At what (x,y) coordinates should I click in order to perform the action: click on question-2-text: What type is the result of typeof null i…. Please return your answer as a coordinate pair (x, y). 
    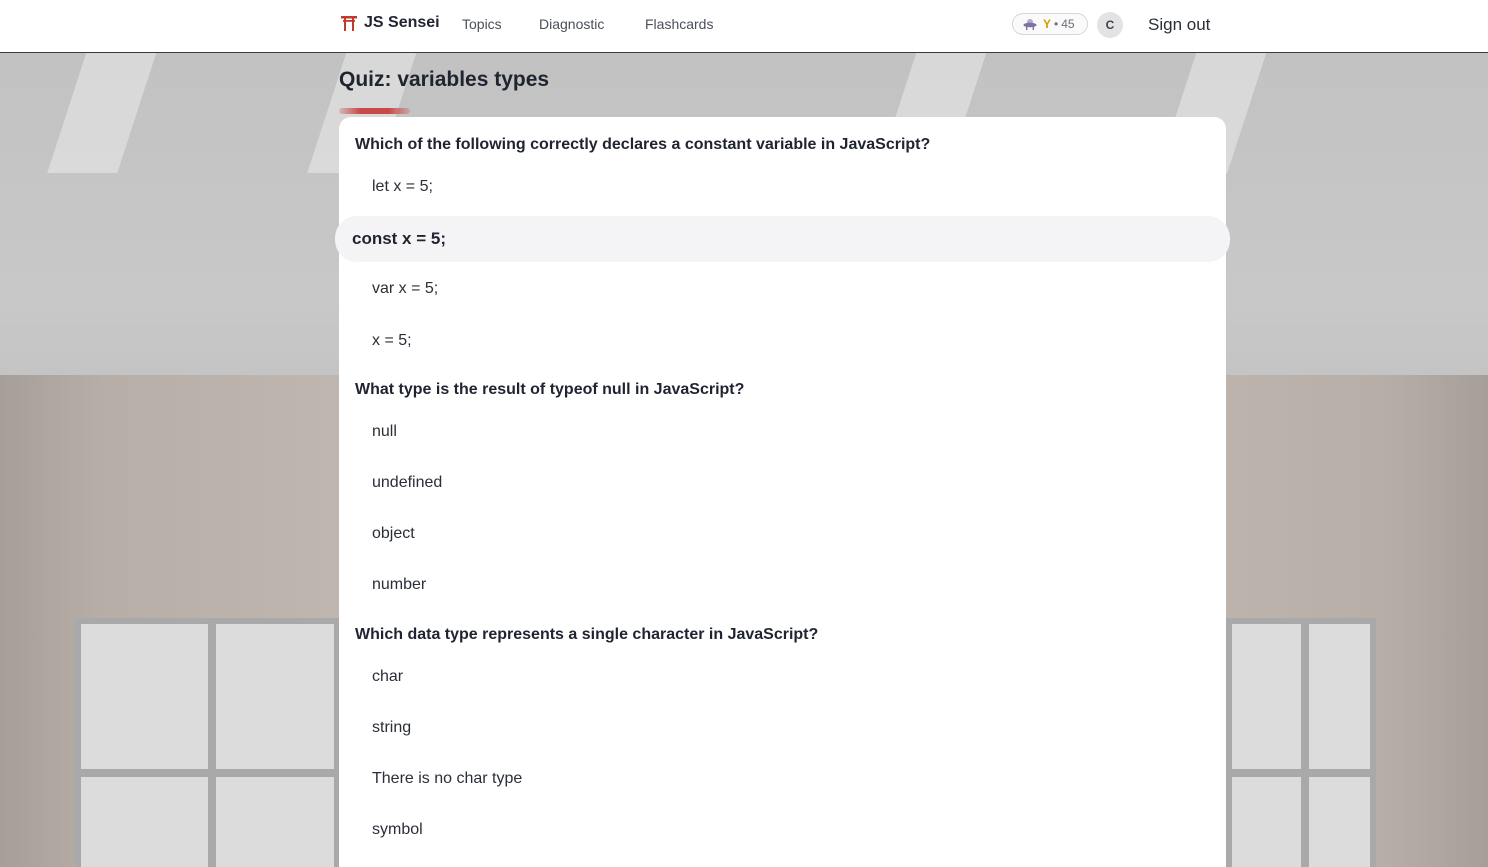
    Looking at the image, I should click on (550, 389).